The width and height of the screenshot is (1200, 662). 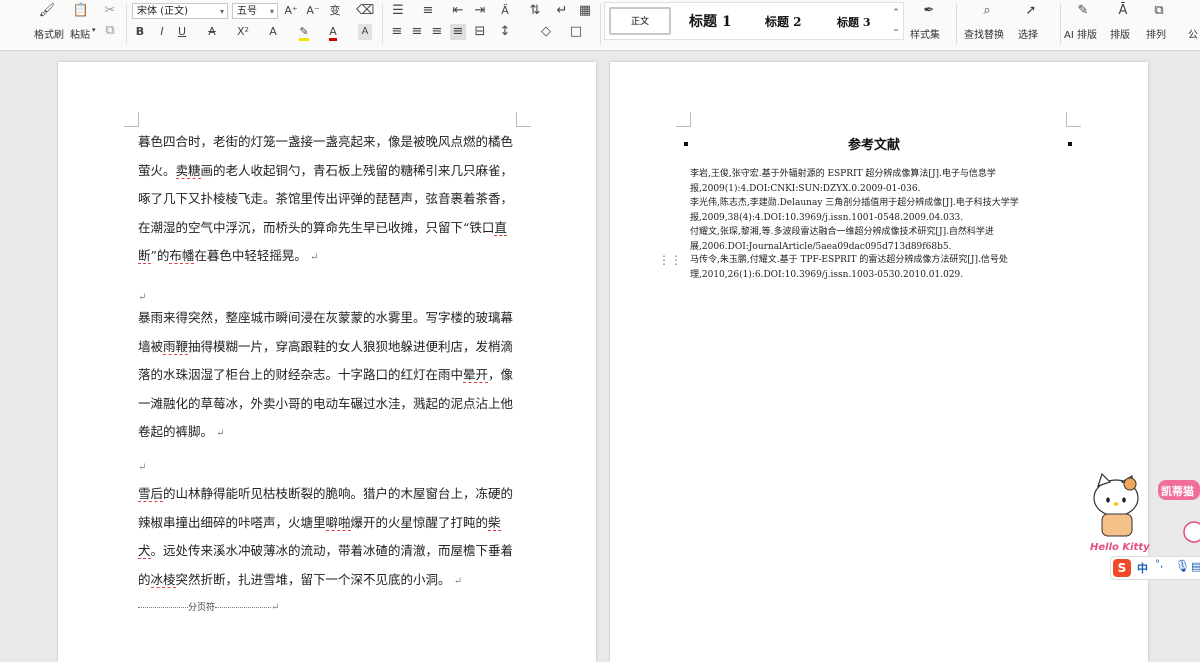 I want to click on misspelled-word: 雨鞭, so click(x=176, y=346).